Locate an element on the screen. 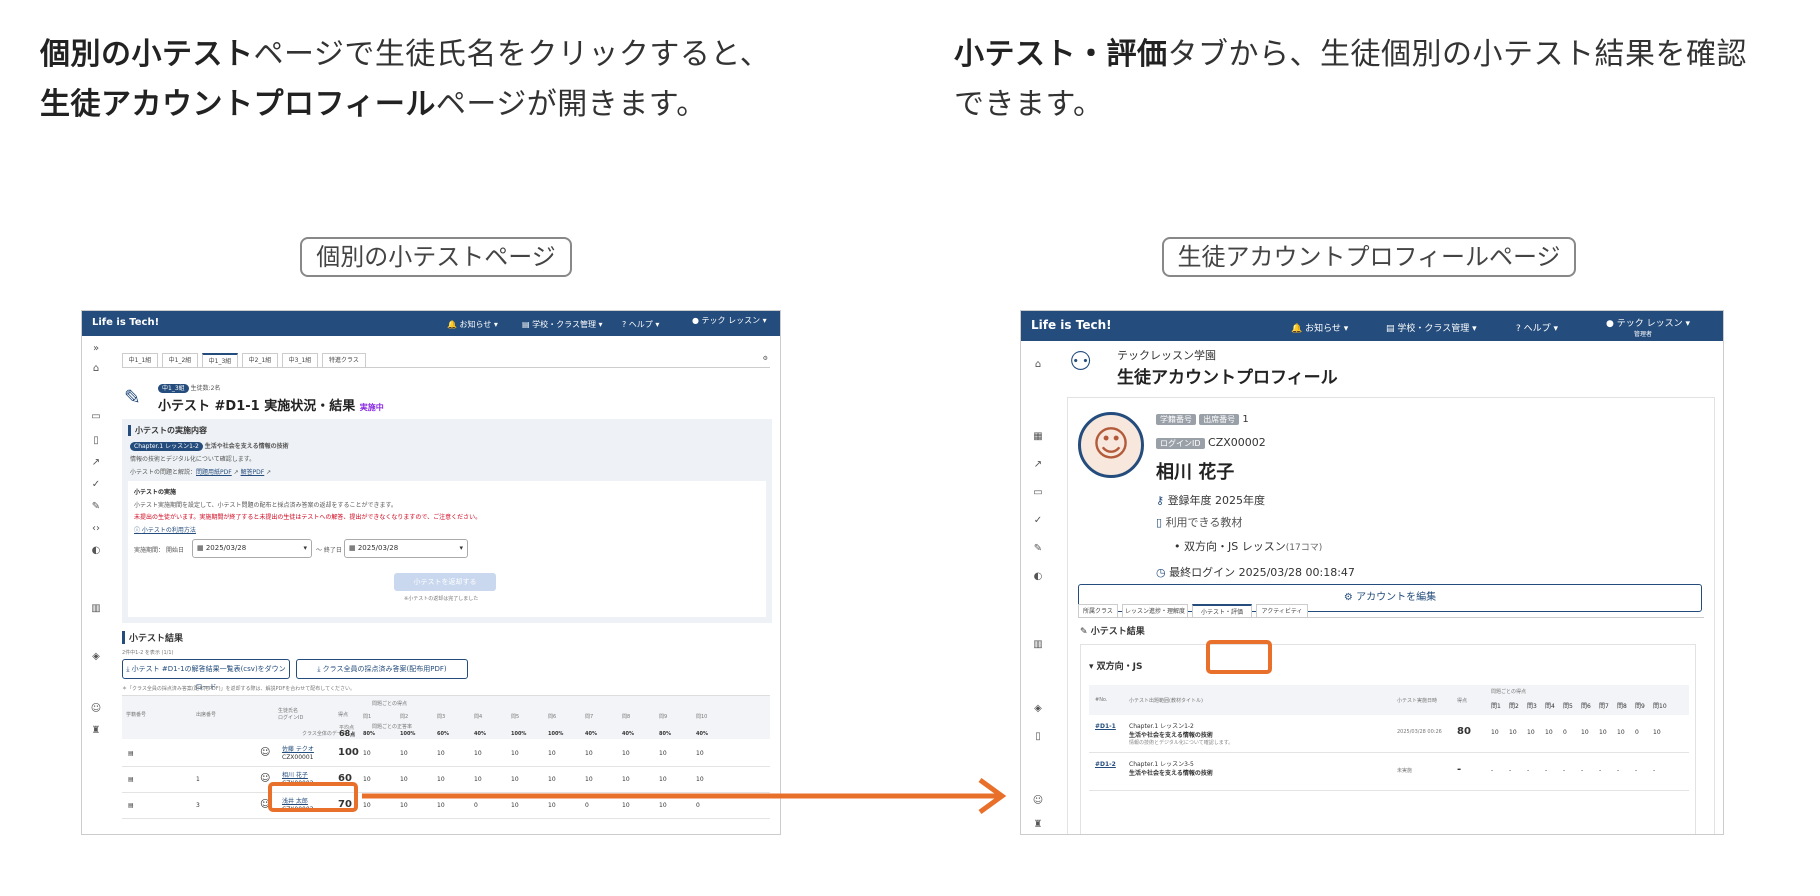 This screenshot has height=896, width=1820. result-count: 2件中1-2 を表示 (1/1) is located at coordinates (148, 653).